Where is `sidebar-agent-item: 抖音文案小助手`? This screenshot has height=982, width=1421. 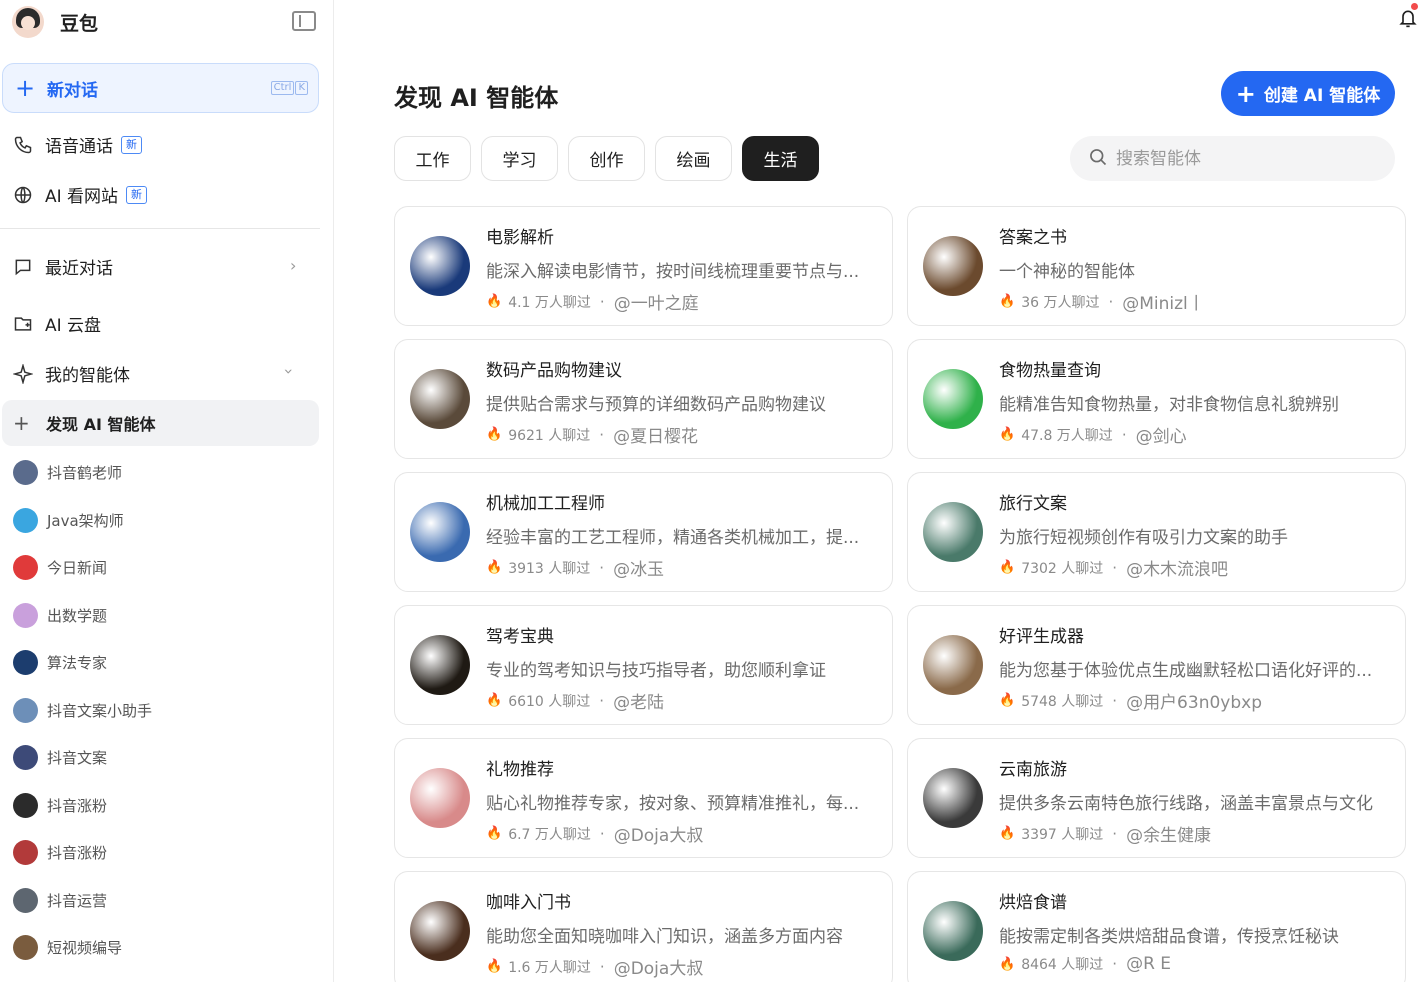 sidebar-agent-item: 抖音文案小助手 is located at coordinates (82, 710).